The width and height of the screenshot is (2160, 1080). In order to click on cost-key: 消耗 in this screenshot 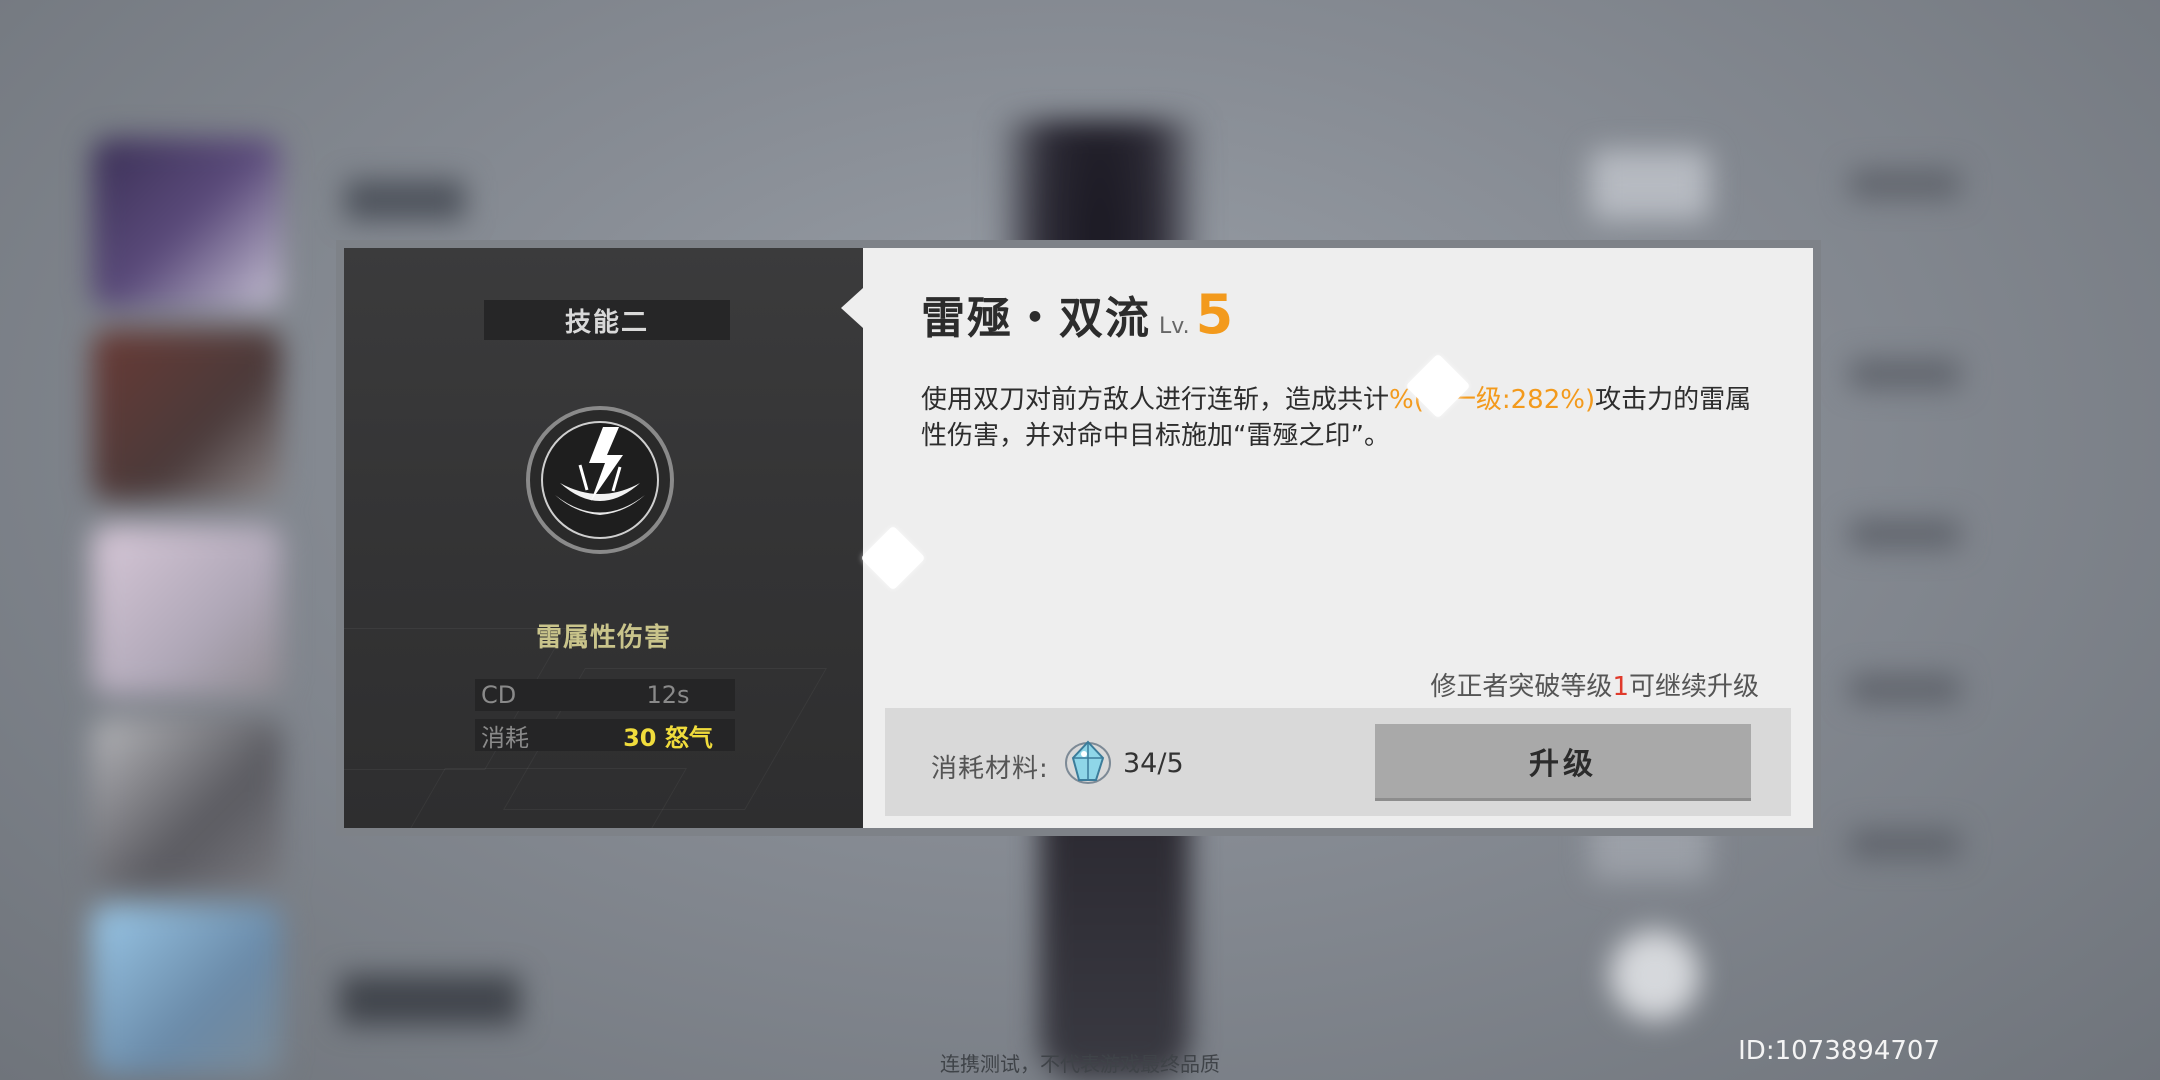, I will do `click(505, 737)`.